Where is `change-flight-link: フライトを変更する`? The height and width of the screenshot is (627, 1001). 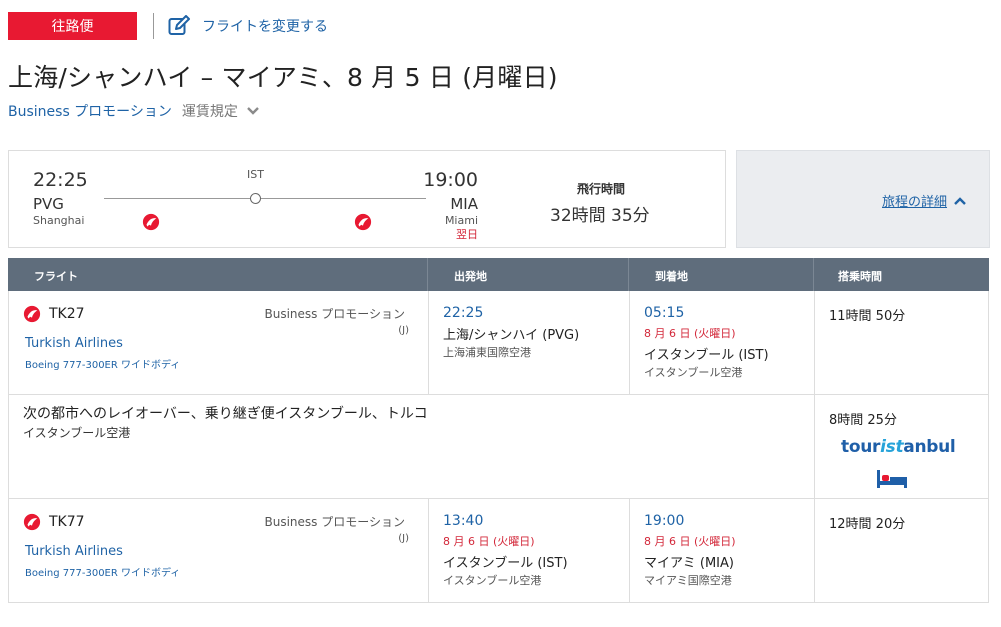 change-flight-link: フライトを変更する is located at coordinates (248, 26).